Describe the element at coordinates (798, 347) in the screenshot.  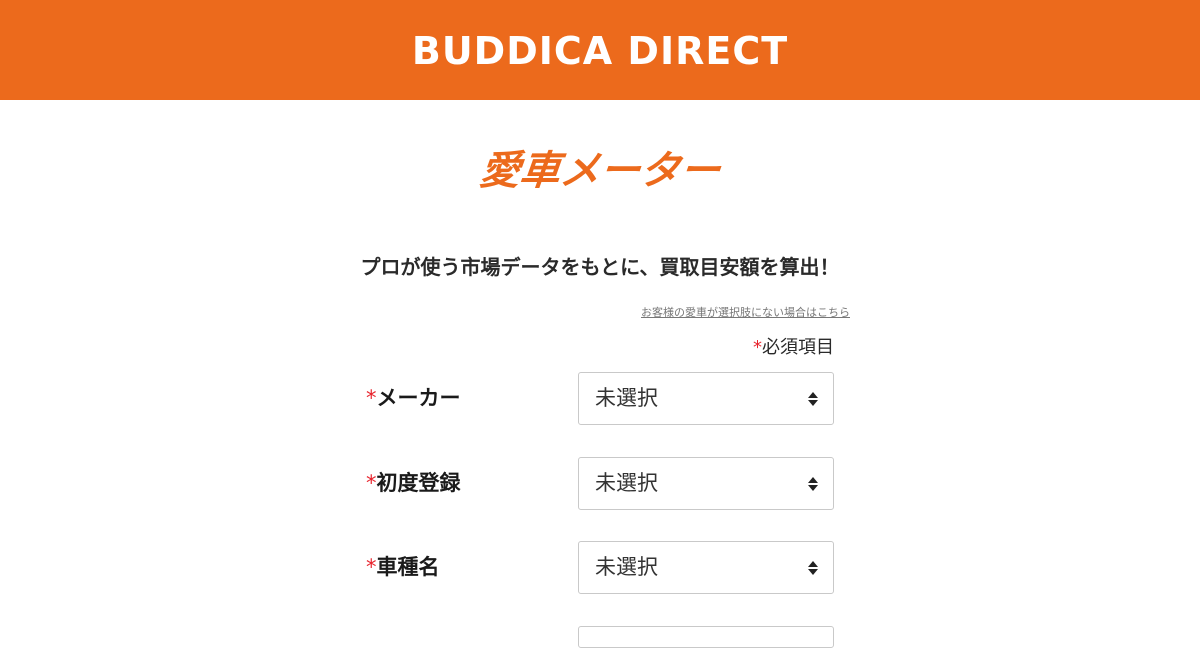
I see `required-note-label: 必須項目` at that location.